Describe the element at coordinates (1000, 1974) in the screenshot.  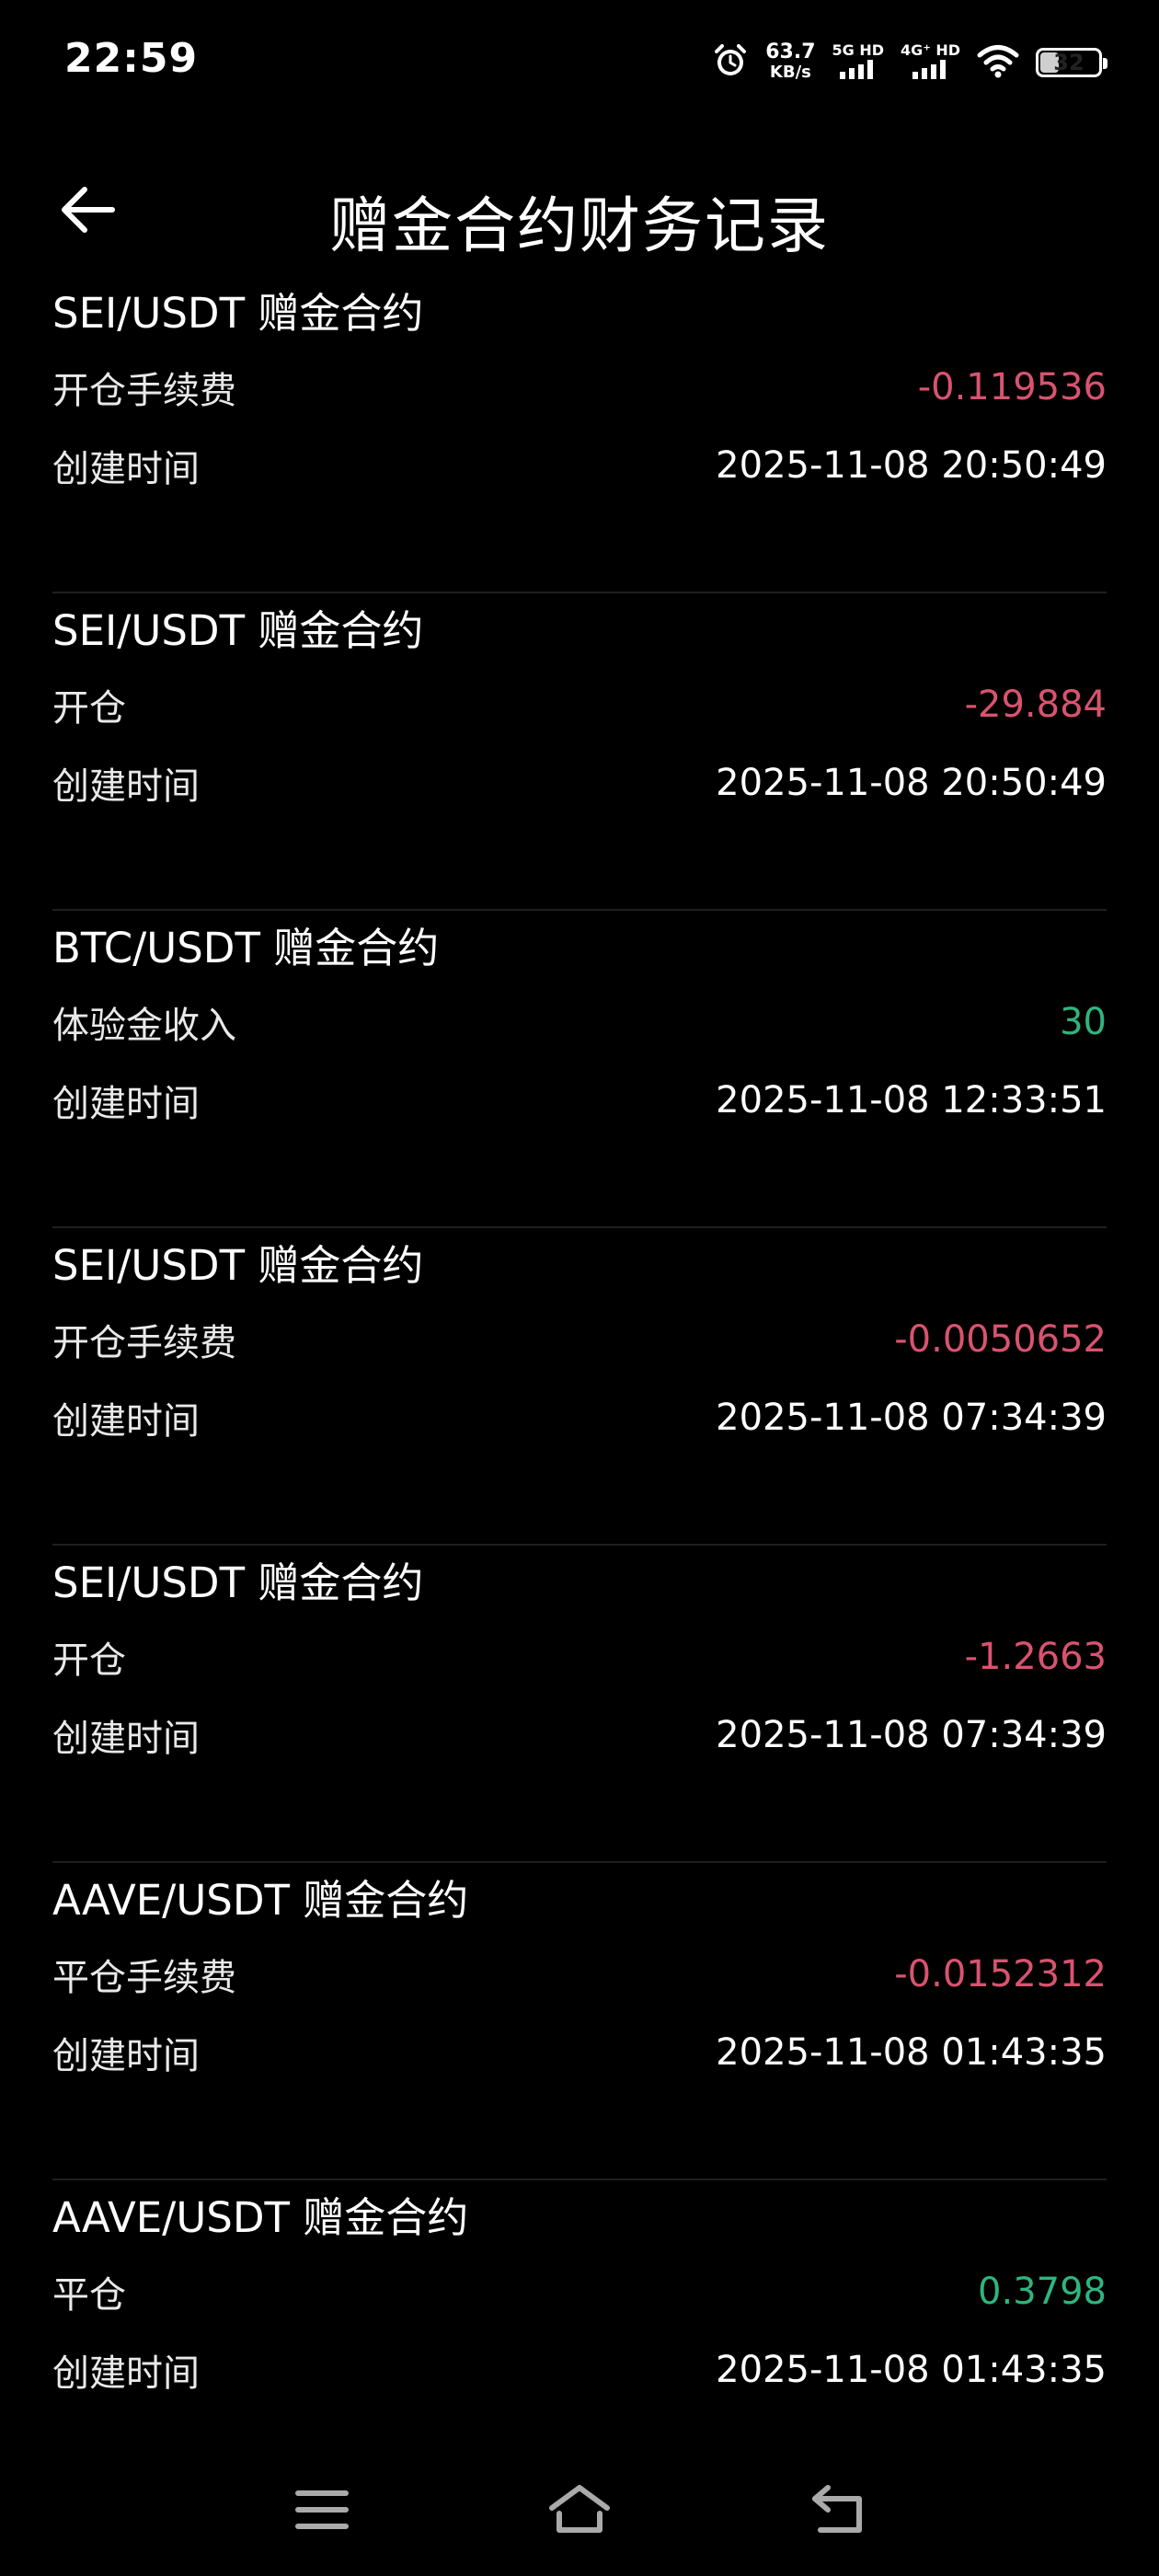
I see `record-amount: -0.0152312` at that location.